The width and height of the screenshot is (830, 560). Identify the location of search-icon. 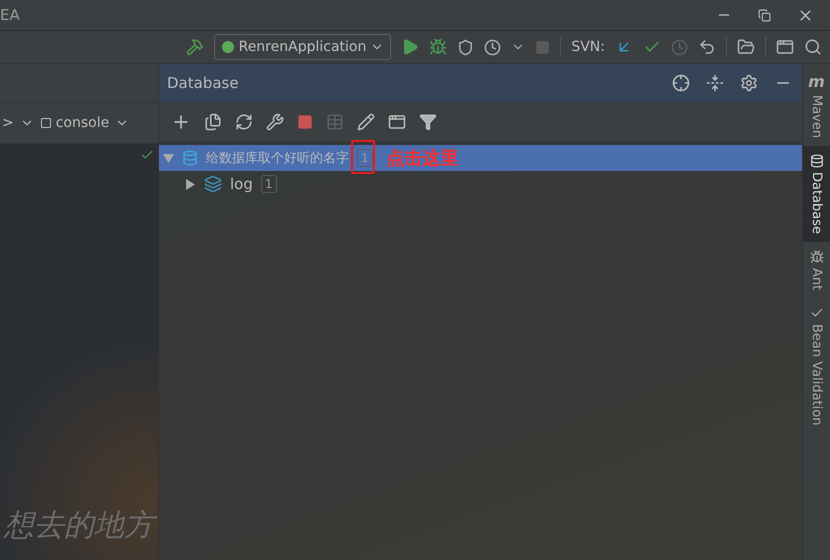
(813, 47).